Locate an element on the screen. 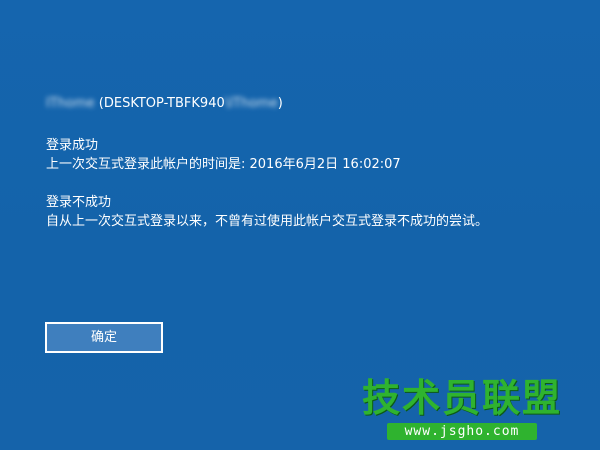  watermark-logo-text: 技术员联盟 is located at coordinates (461, 398).